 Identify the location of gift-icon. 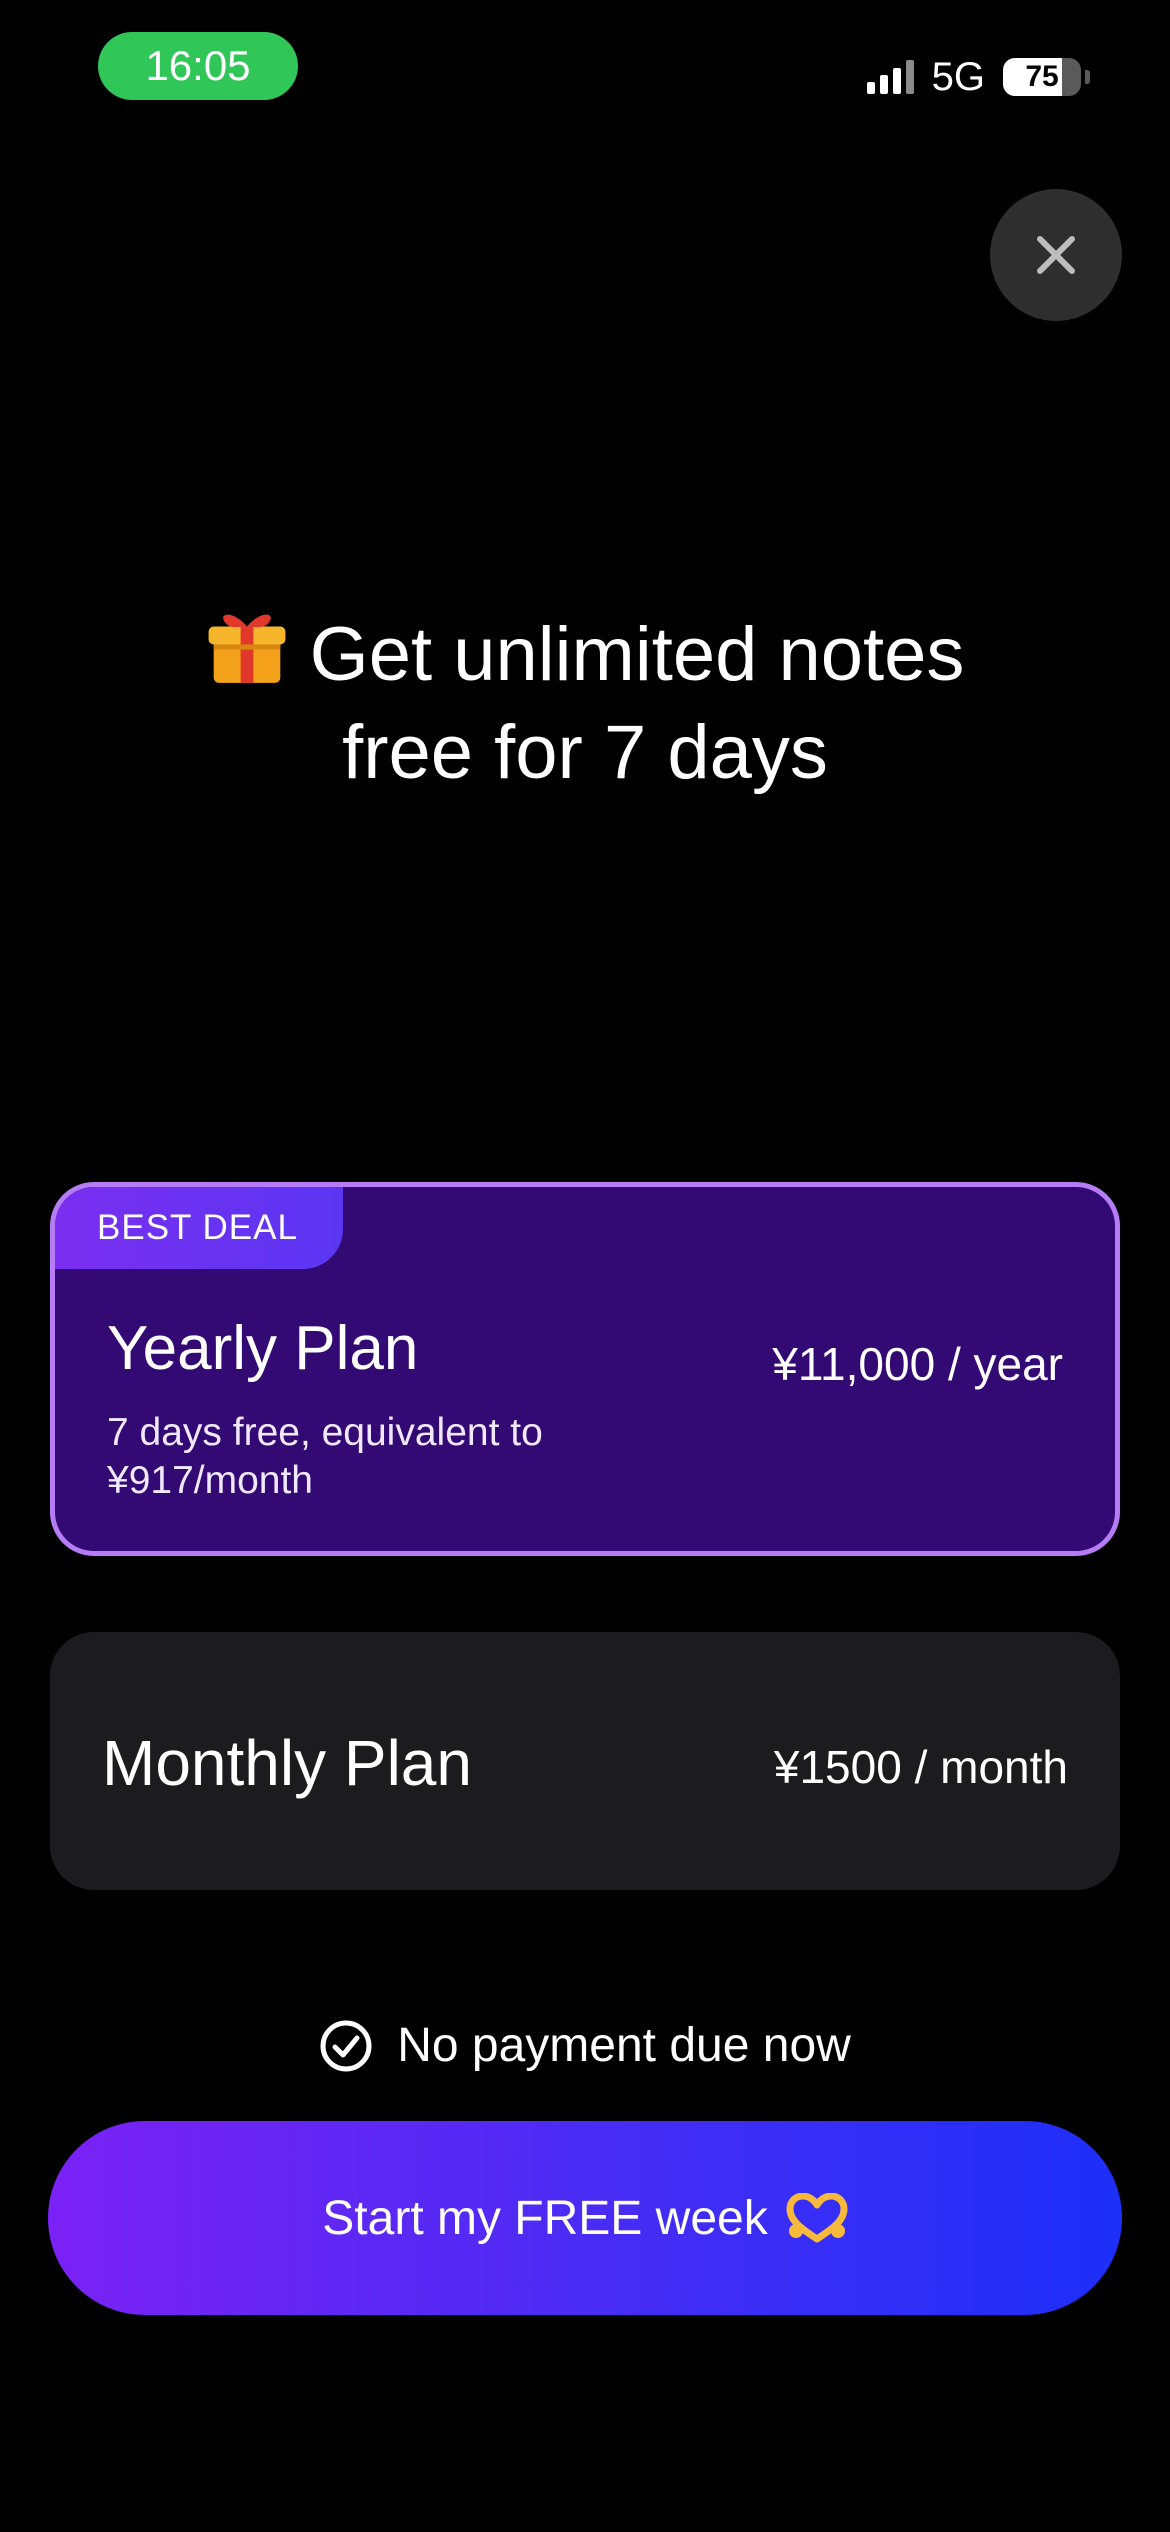
(247, 648).